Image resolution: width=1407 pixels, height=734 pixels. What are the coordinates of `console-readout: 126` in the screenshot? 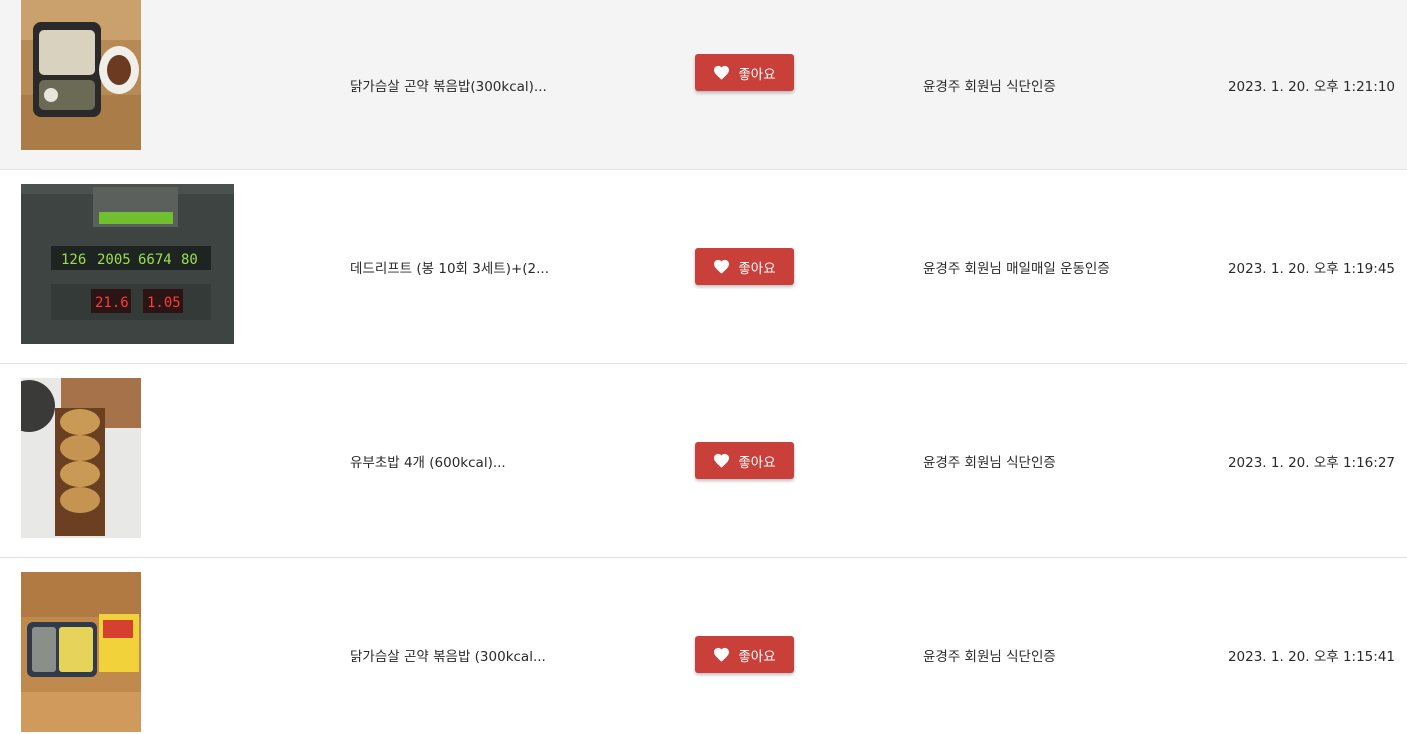 It's located at (73, 260).